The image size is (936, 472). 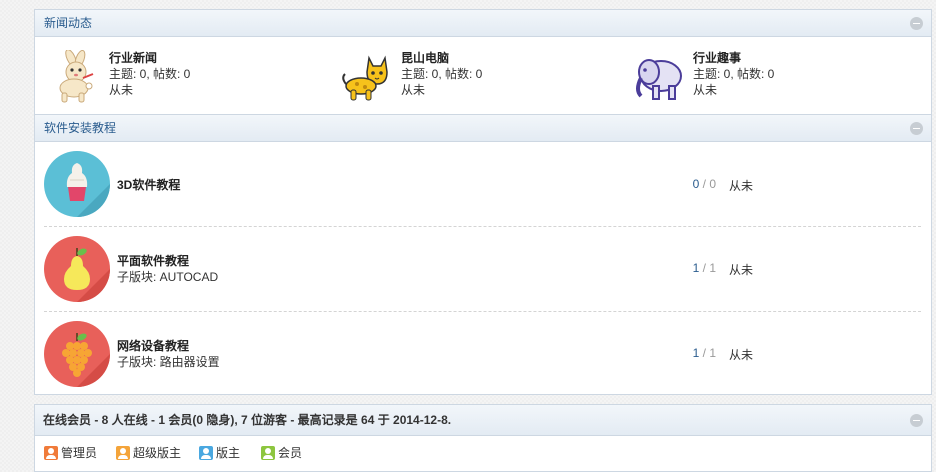 What do you see at coordinates (77, 184) in the screenshot?
I see `icecream-icon` at bounding box center [77, 184].